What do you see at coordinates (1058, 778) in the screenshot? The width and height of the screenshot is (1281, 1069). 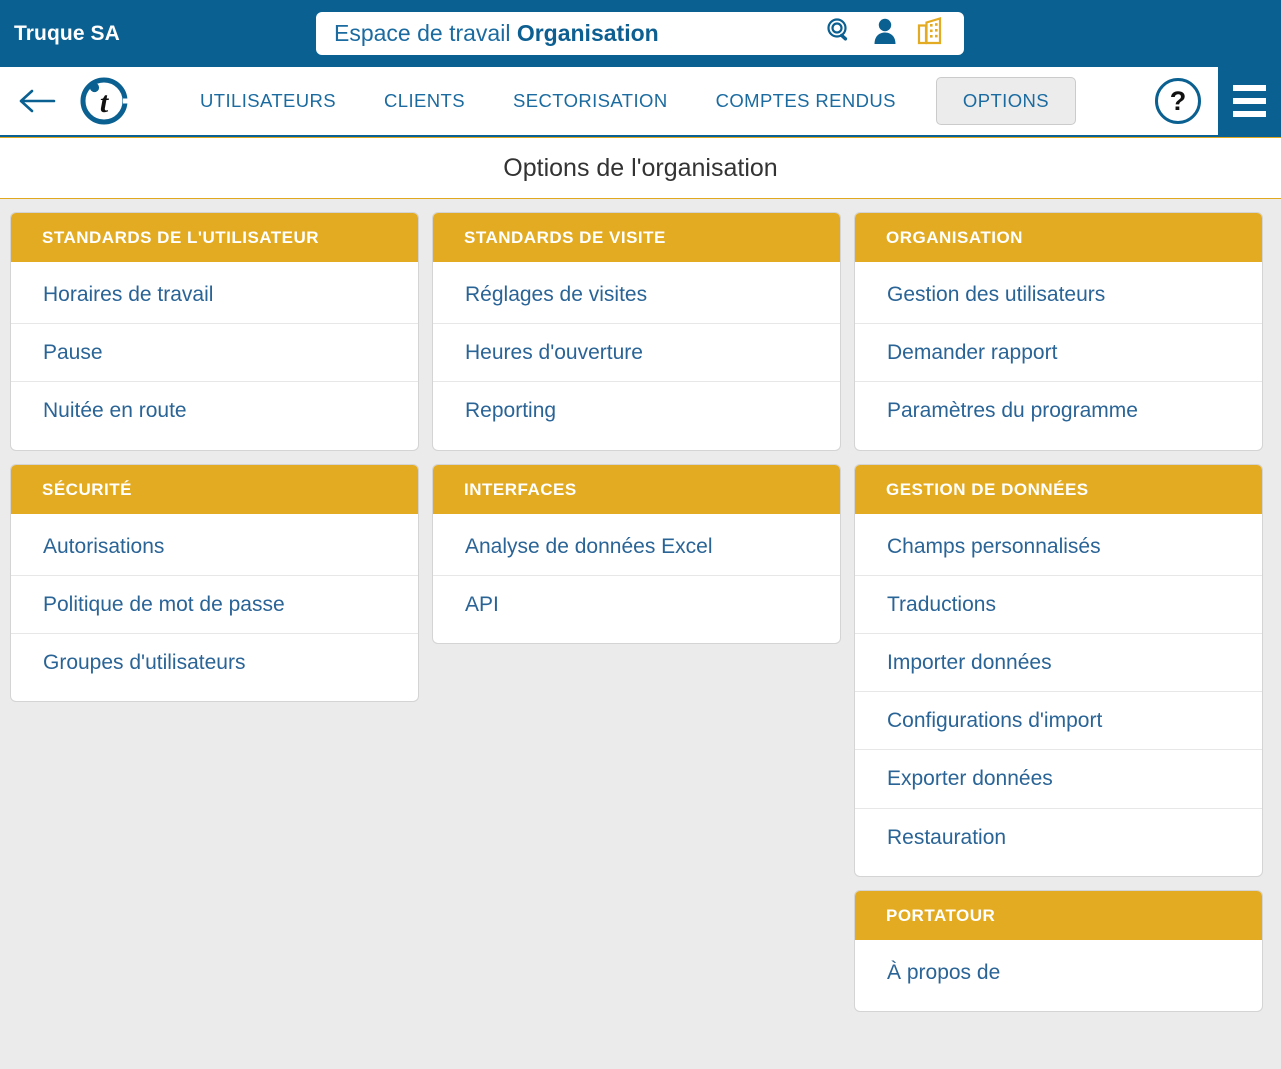 I see `option-exporter-donnees: Exporter données` at bounding box center [1058, 778].